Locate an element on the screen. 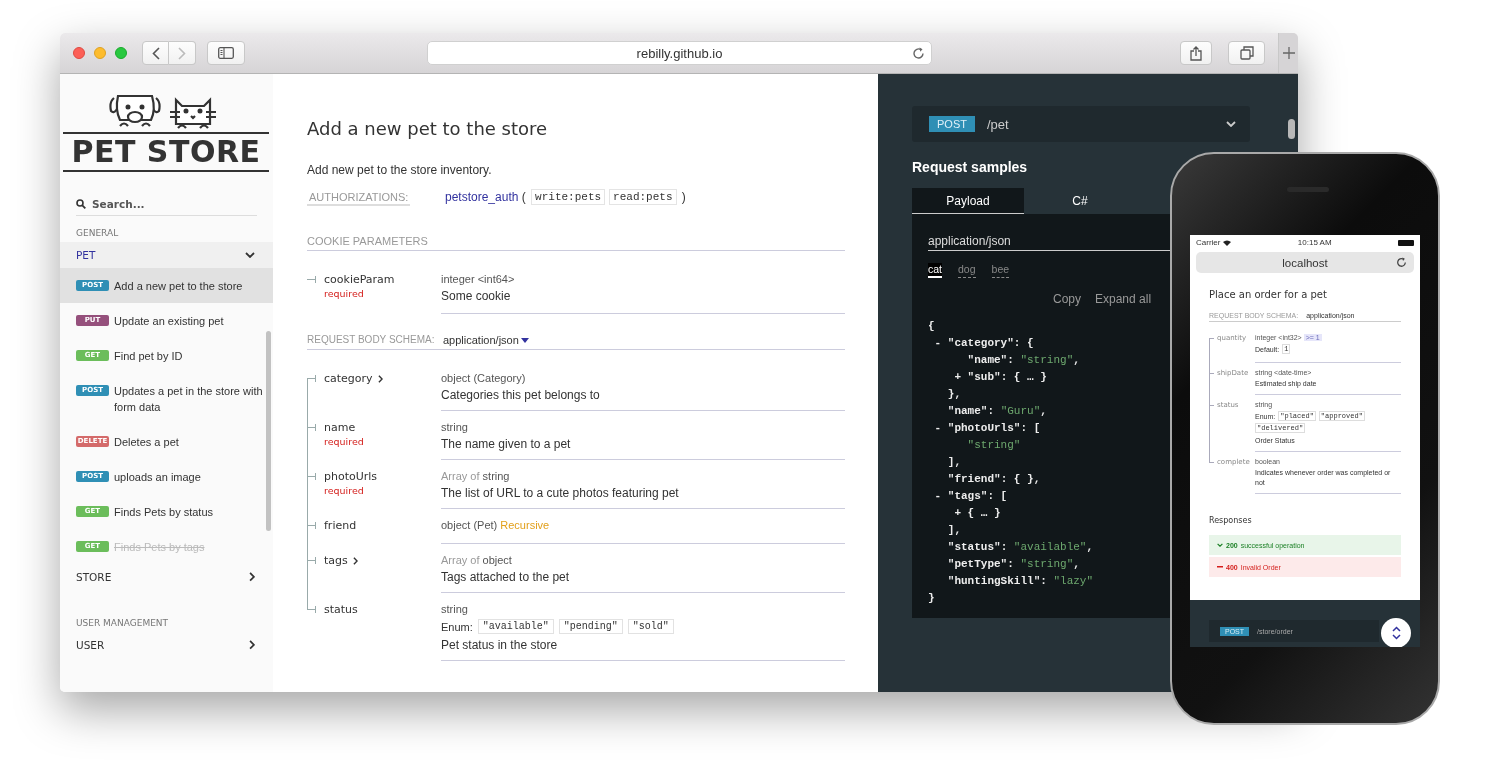 The image size is (1500, 778). minimize-button is located at coordinates (100, 53).